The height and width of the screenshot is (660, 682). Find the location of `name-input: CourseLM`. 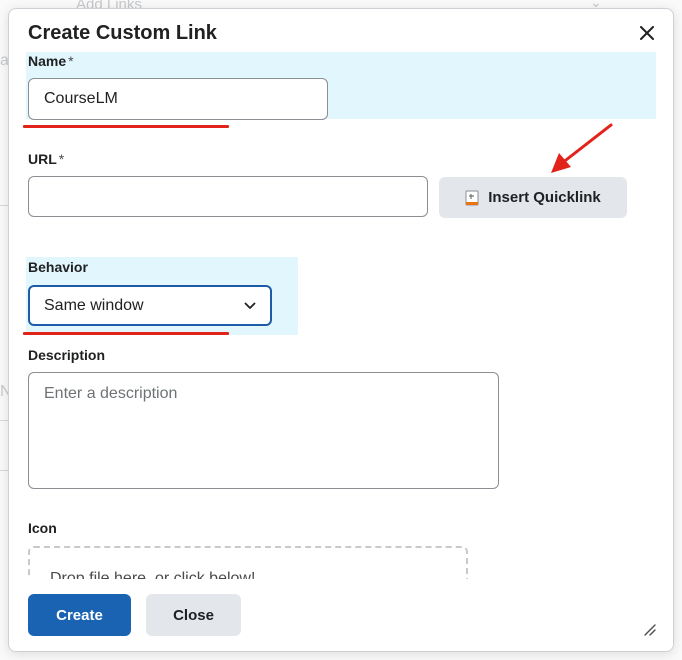

name-input: CourseLM is located at coordinates (178, 99).